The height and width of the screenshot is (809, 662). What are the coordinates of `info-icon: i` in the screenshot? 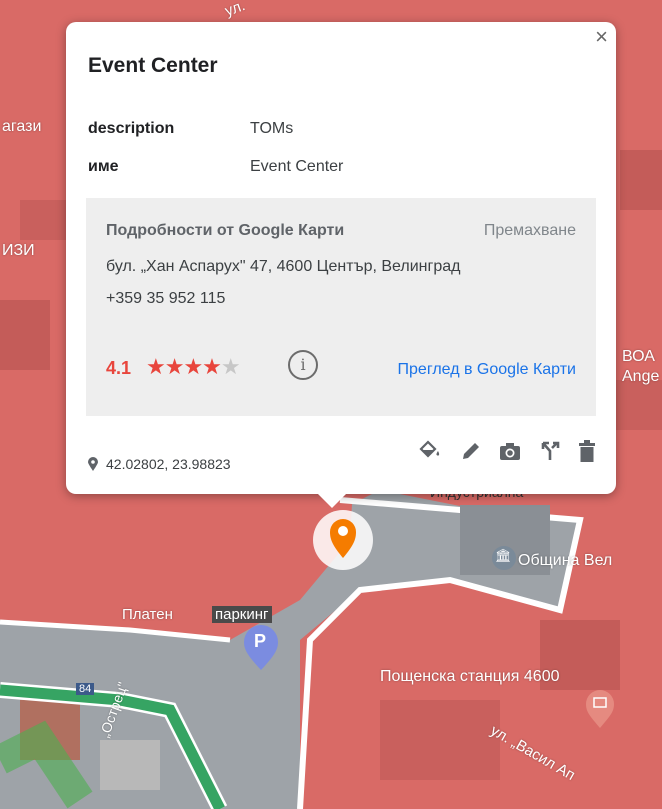 It's located at (303, 365).